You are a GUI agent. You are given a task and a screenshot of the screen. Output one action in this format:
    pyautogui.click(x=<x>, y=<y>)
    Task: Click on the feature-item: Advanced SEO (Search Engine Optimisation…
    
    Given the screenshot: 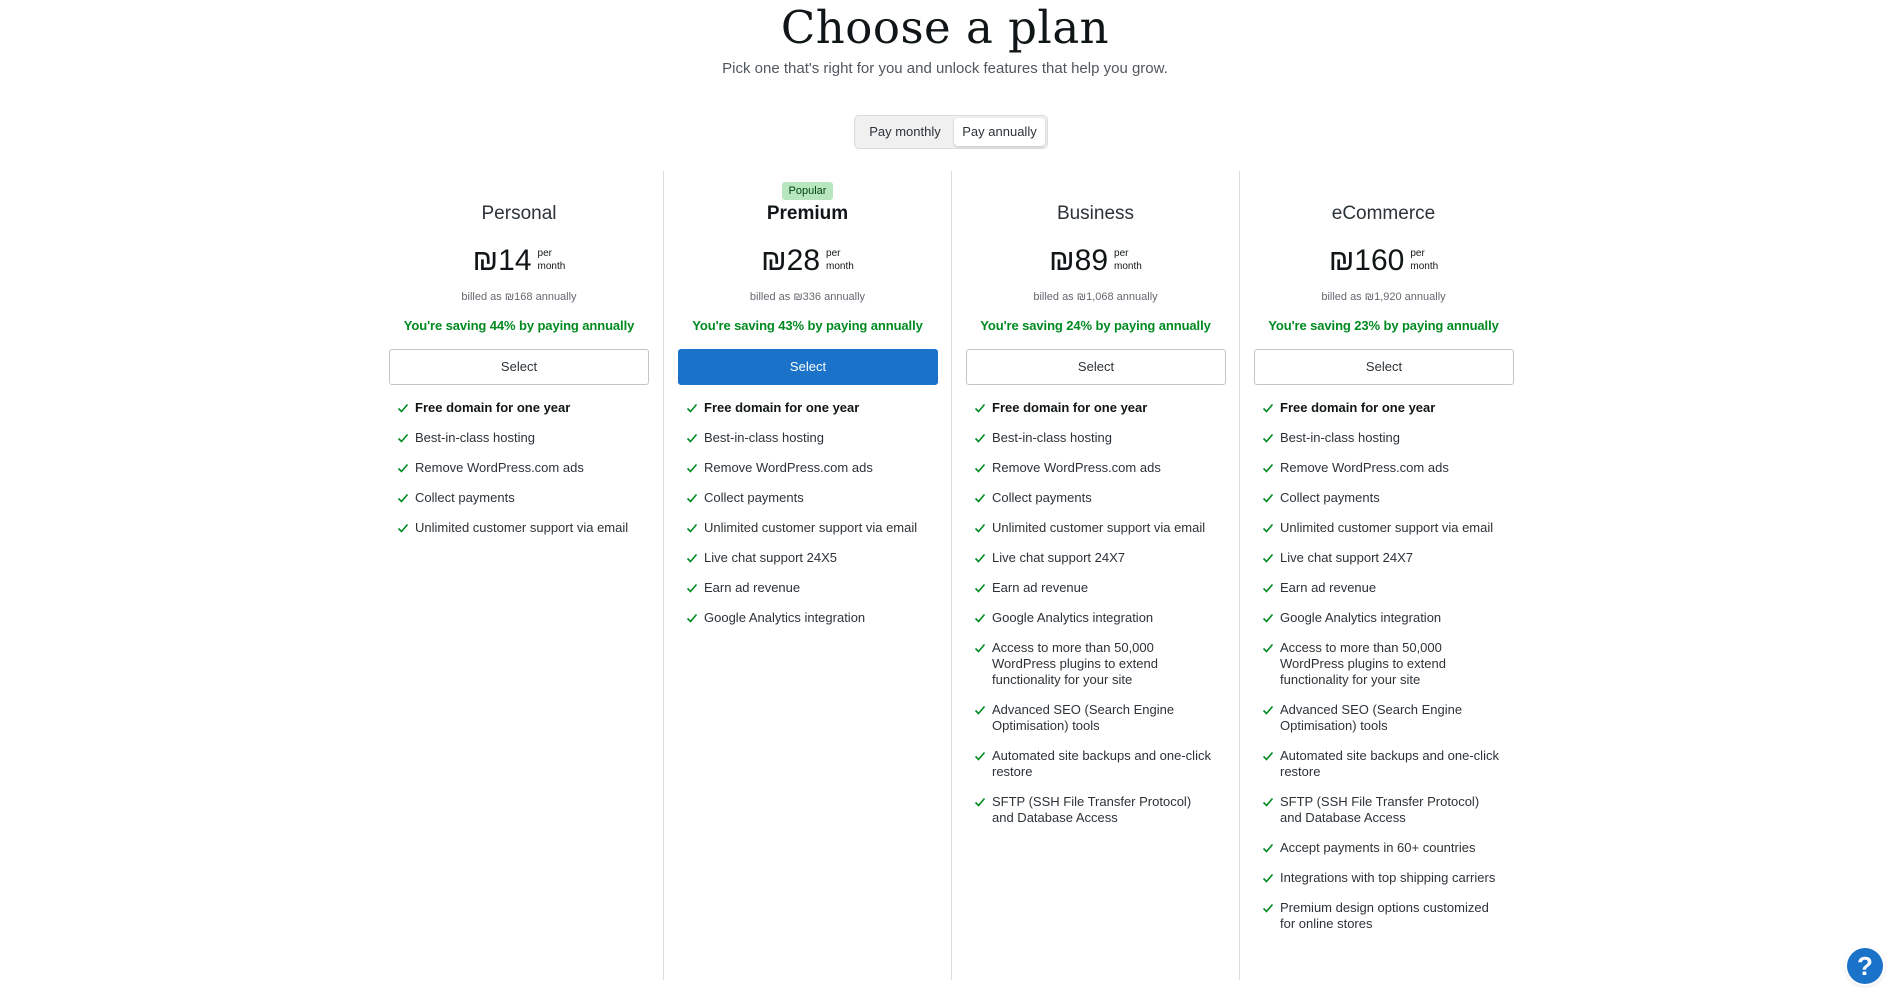 What is the action you would take?
    pyautogui.click(x=1094, y=718)
    